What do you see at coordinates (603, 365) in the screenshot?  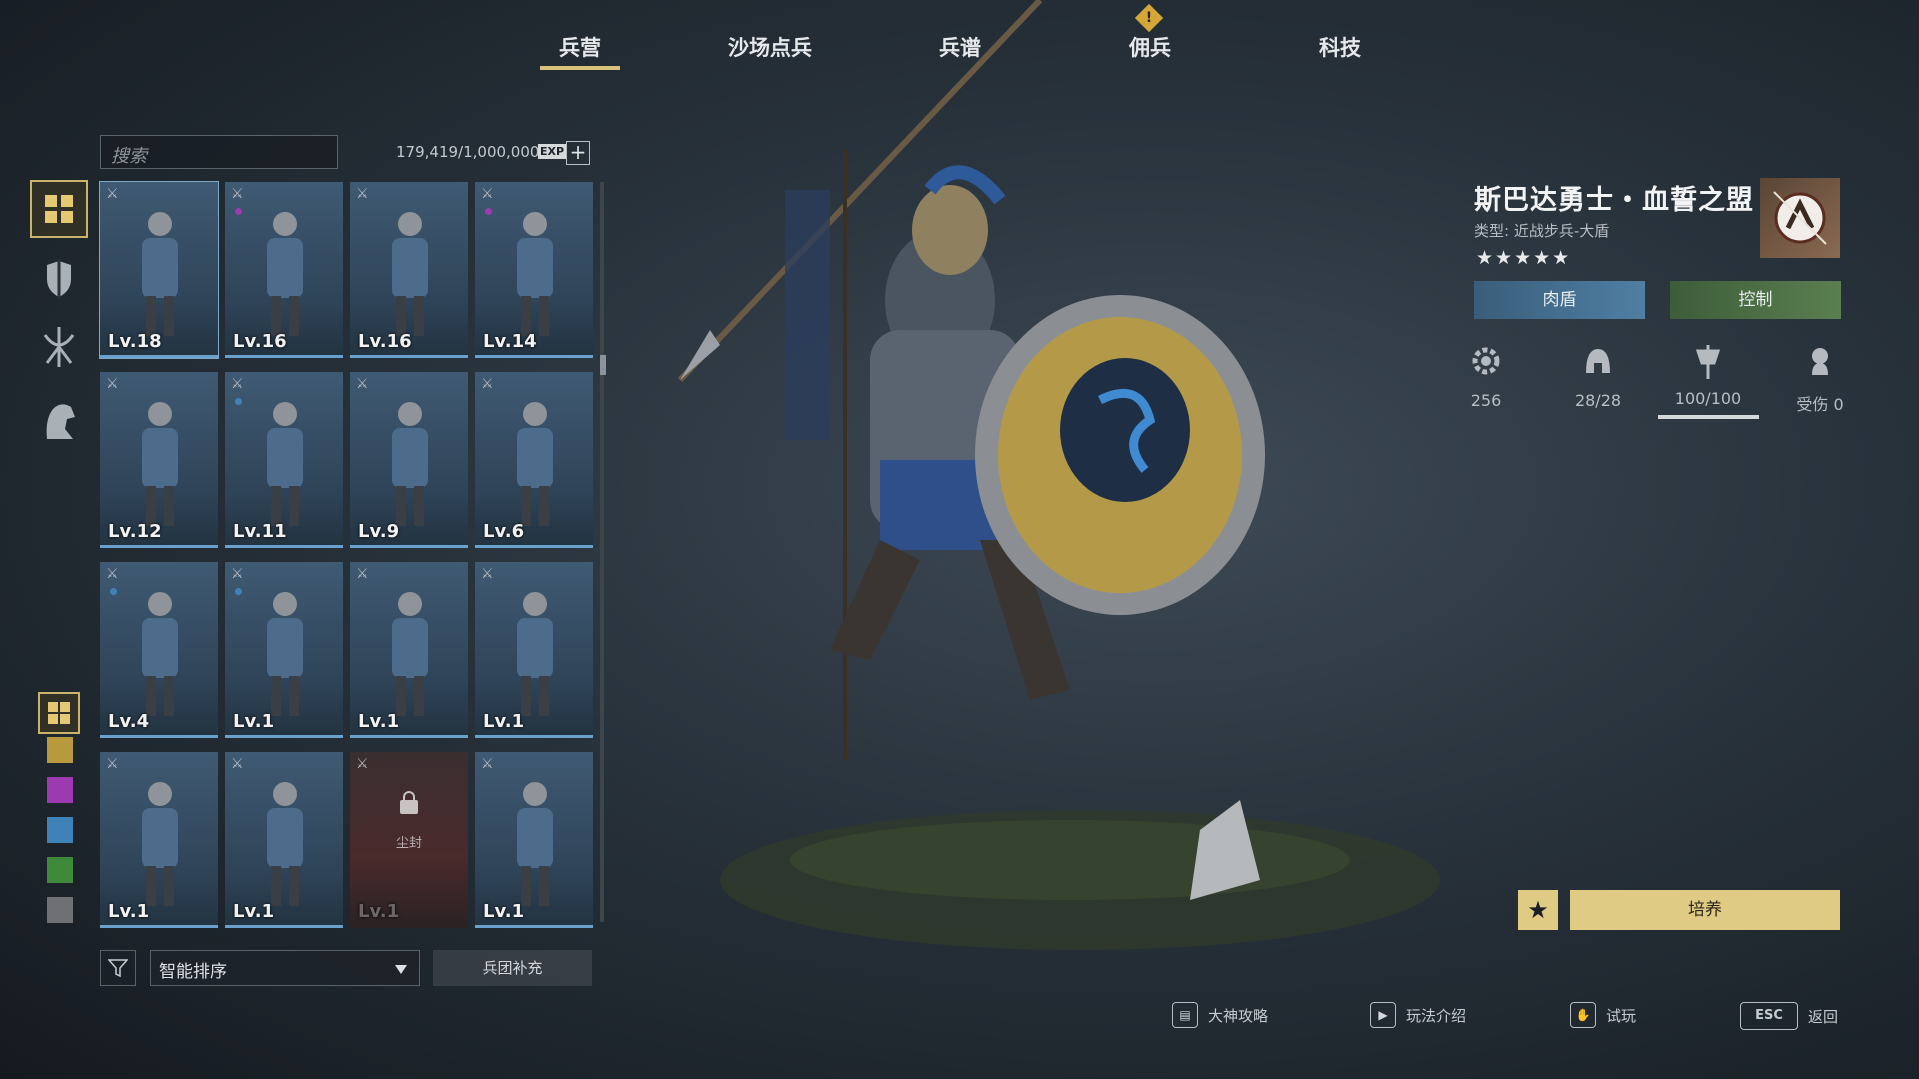 I see `scrollbar-thumb` at bounding box center [603, 365].